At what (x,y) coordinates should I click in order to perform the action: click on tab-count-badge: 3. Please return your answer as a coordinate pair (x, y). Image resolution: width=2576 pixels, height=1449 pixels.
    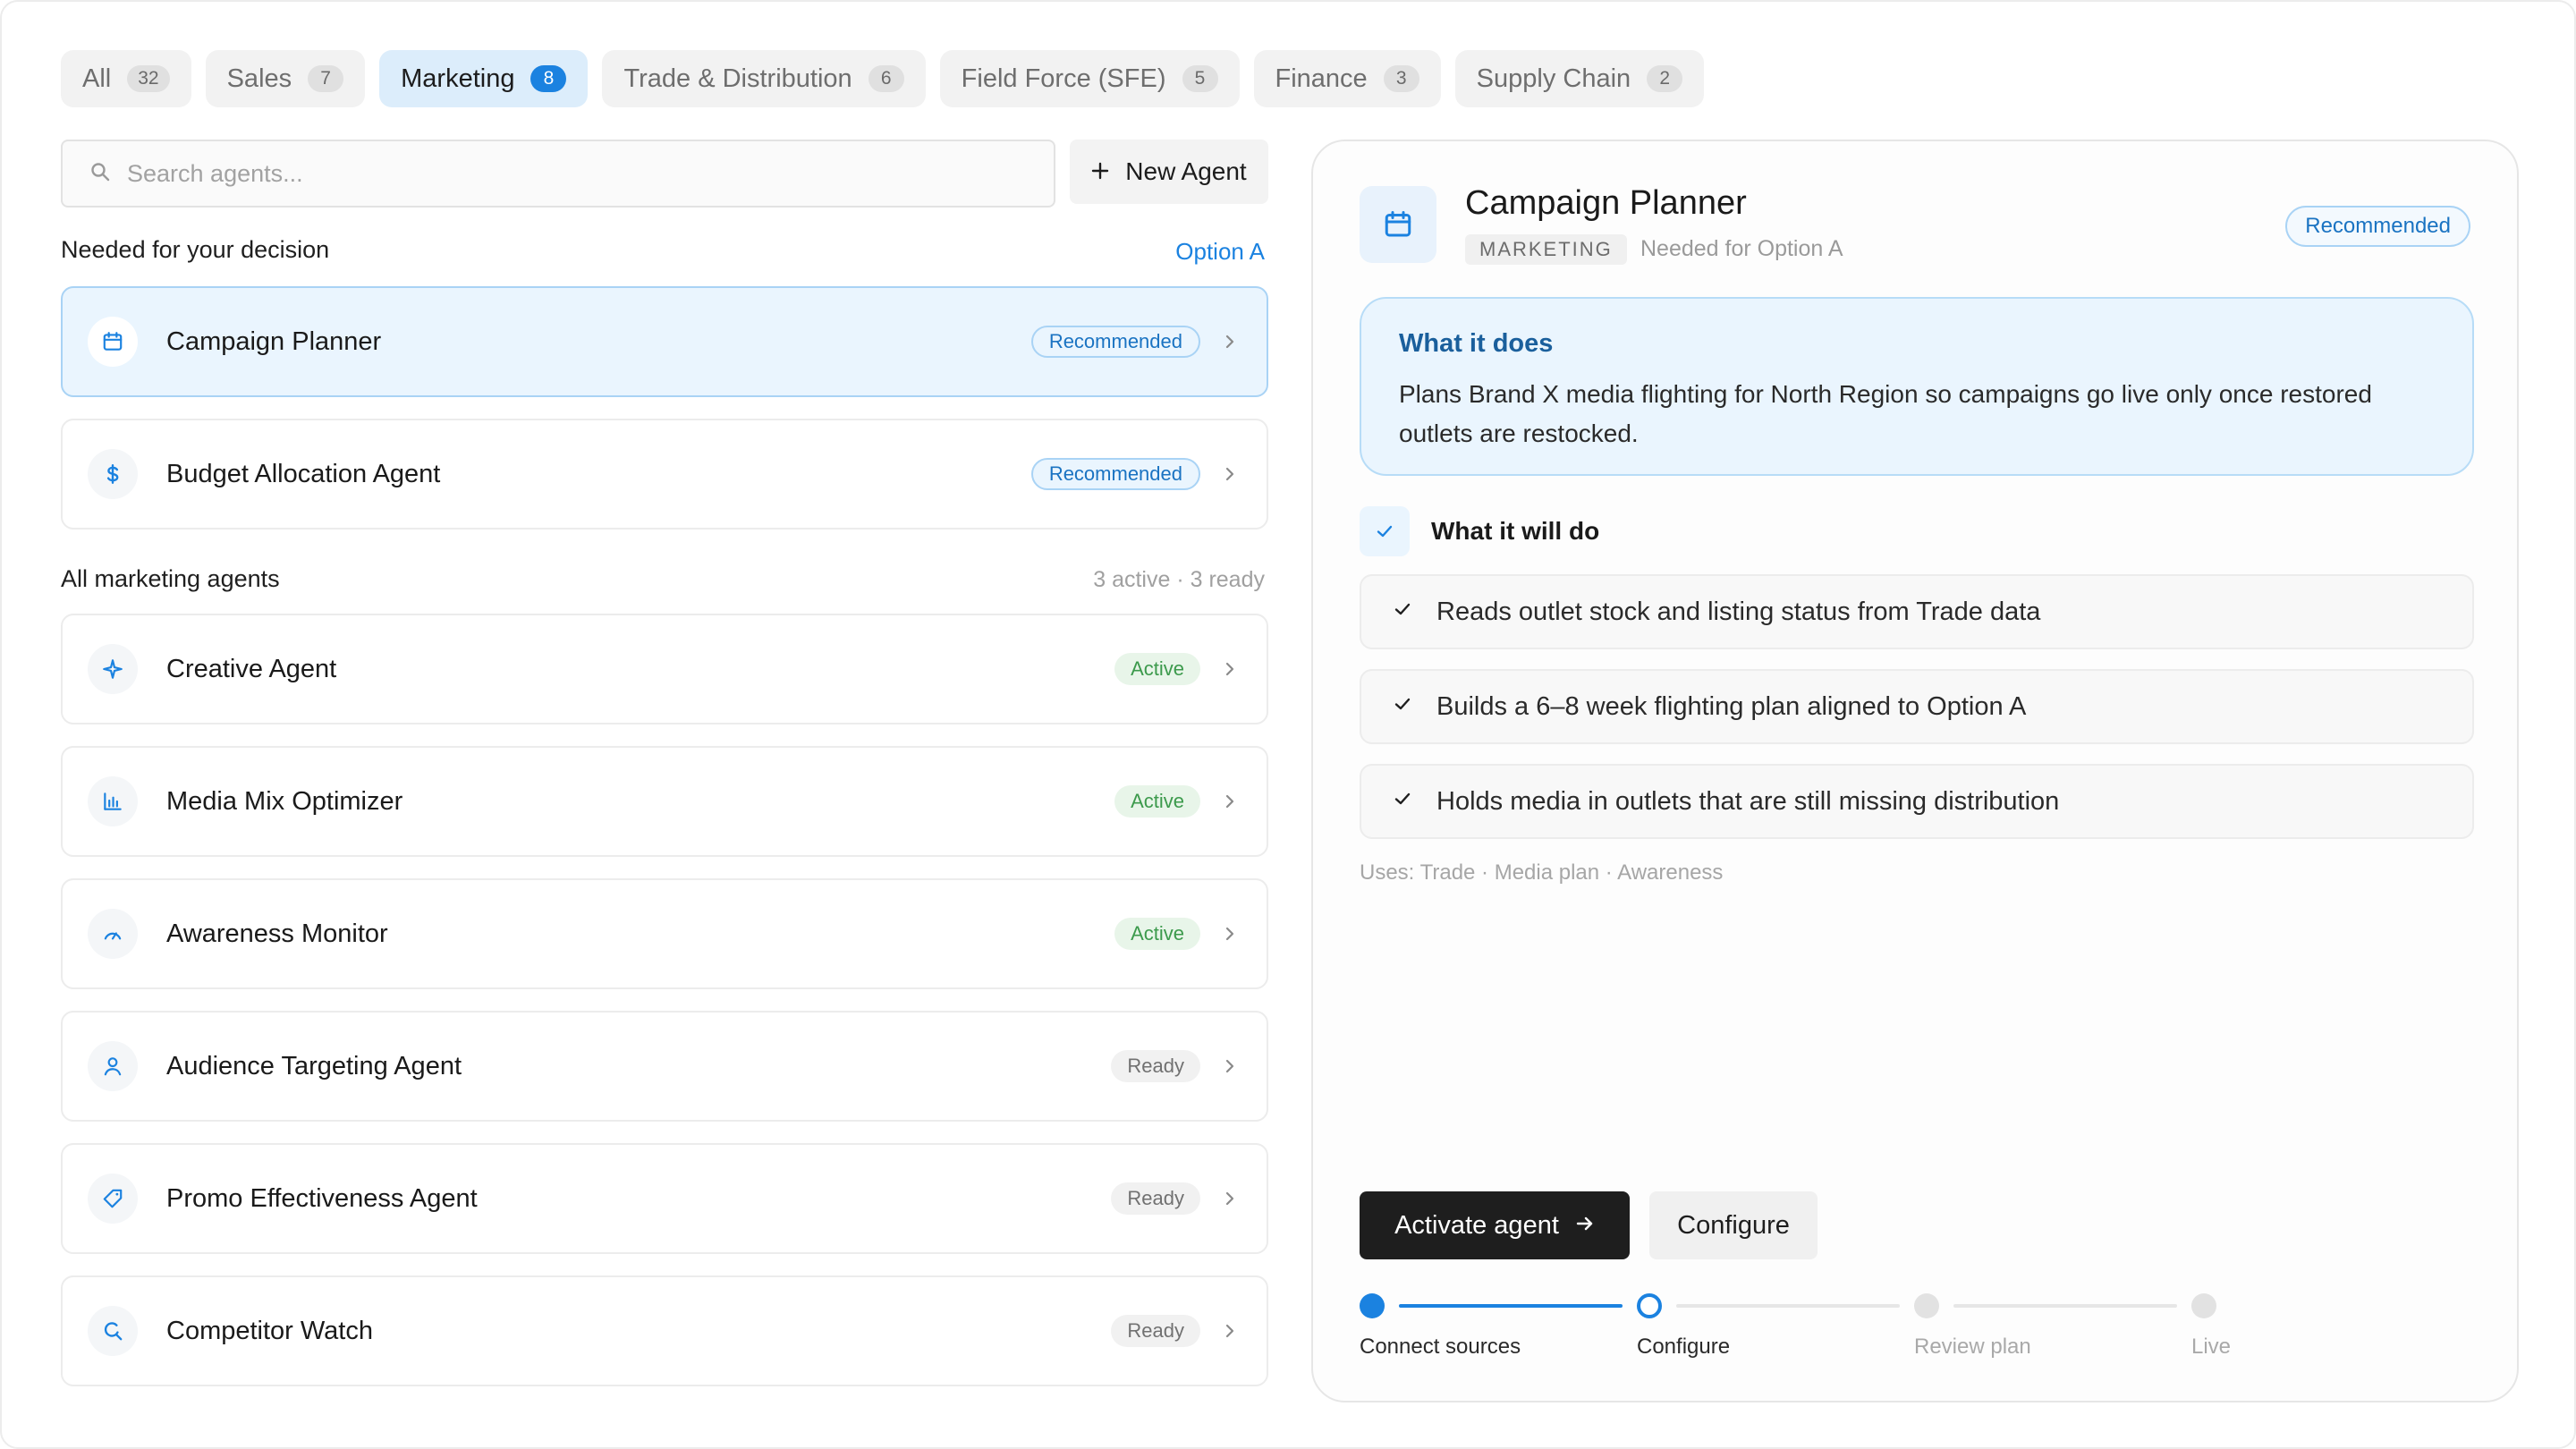
    Looking at the image, I should click on (1401, 78).